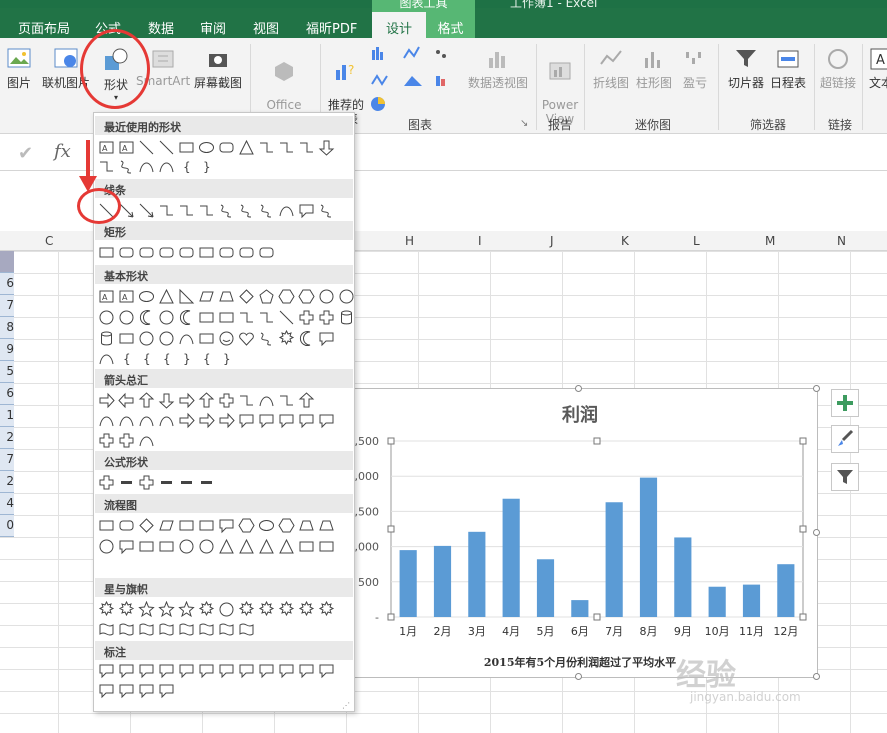 This screenshot has width=887, height=733. Describe the element at coordinates (218, 68) in the screenshot. I see `screenshot-button: 屏幕截图` at that location.